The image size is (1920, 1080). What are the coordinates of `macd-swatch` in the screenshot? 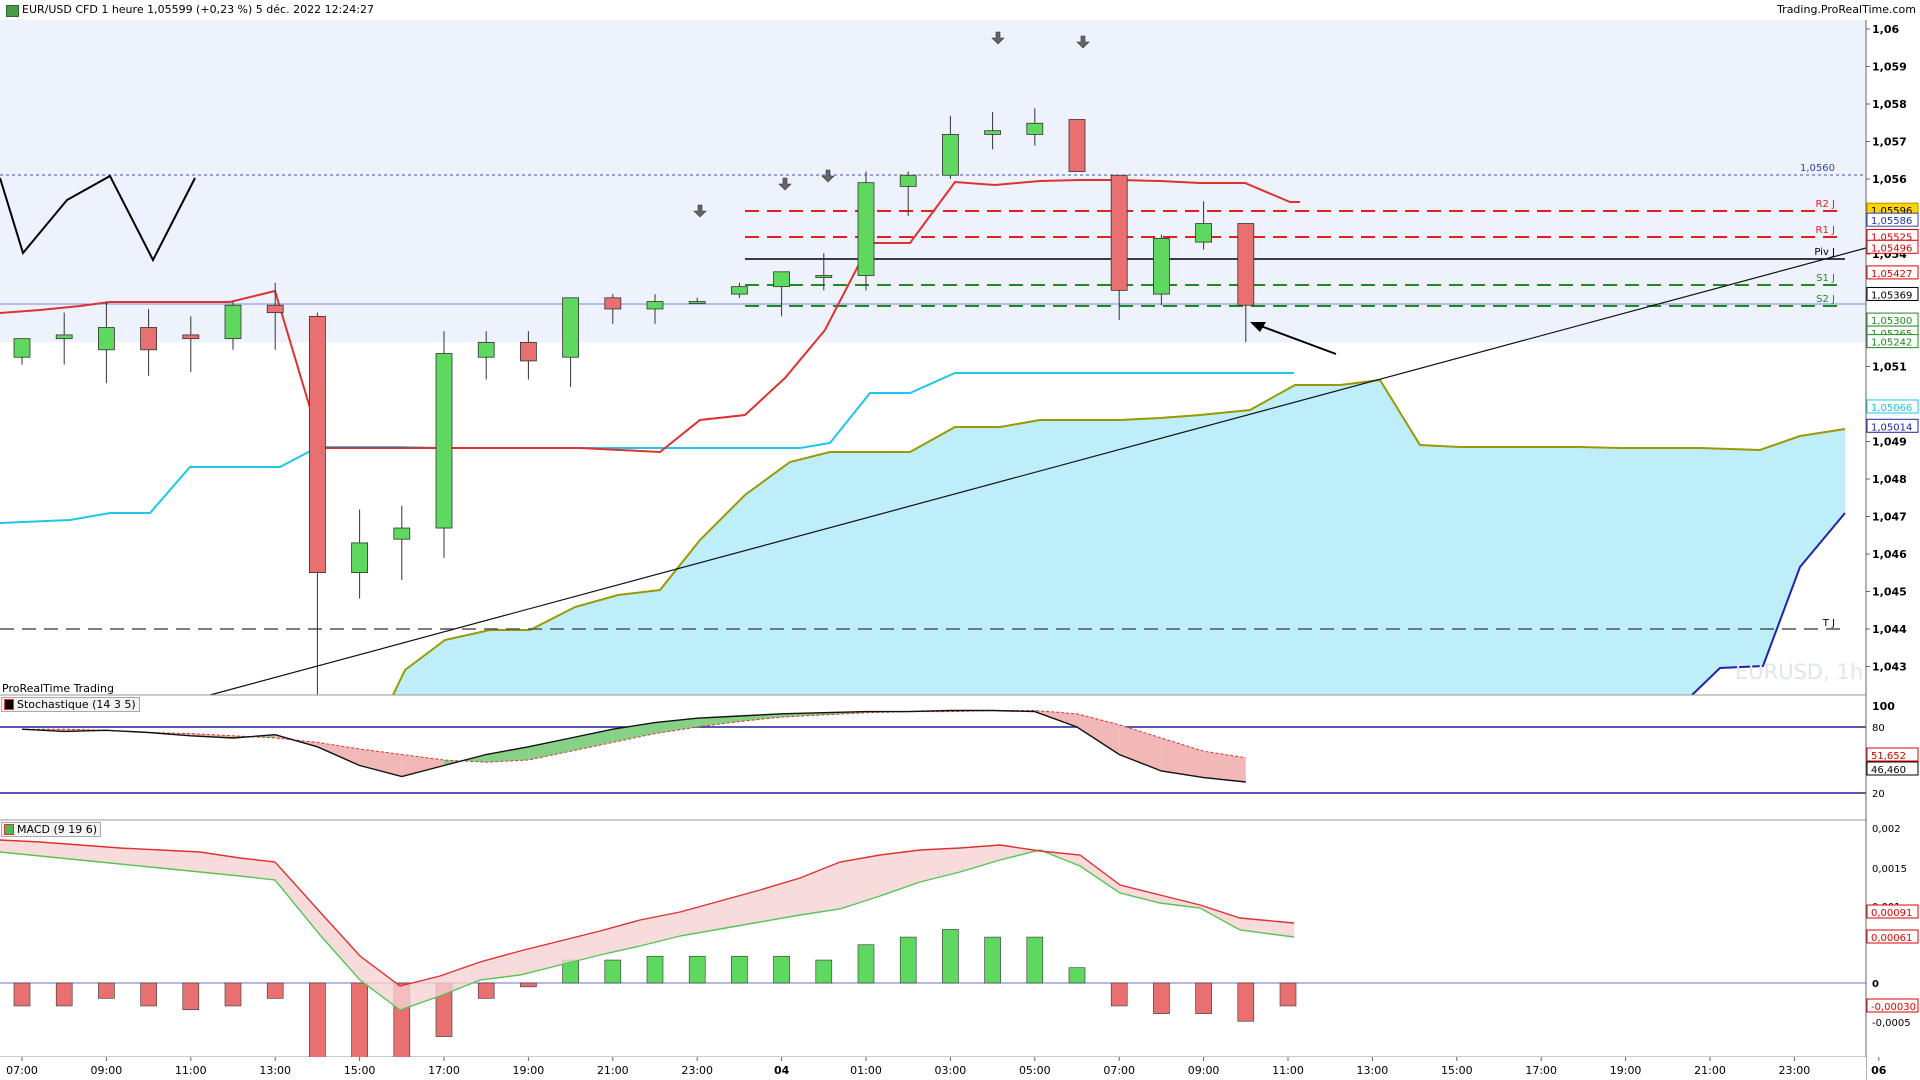 It's located at (9, 829).